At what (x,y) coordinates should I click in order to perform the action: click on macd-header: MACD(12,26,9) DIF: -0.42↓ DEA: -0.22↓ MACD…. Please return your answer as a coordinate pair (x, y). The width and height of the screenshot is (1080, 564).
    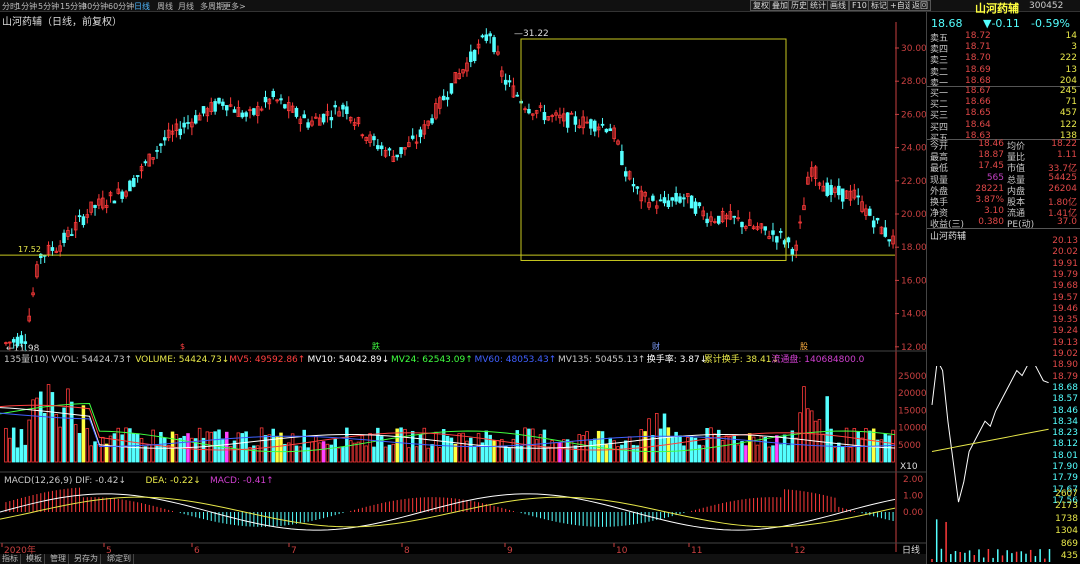
    Looking at the image, I should click on (139, 481).